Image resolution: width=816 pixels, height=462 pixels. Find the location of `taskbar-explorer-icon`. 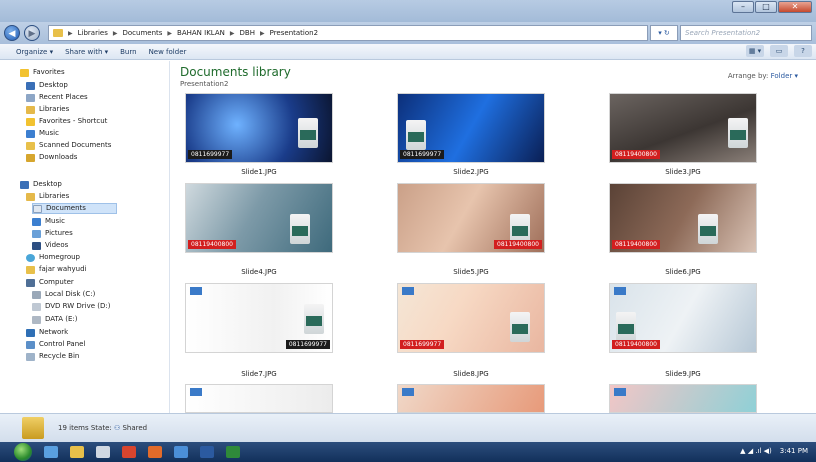

taskbar-explorer-icon is located at coordinates (77, 452).